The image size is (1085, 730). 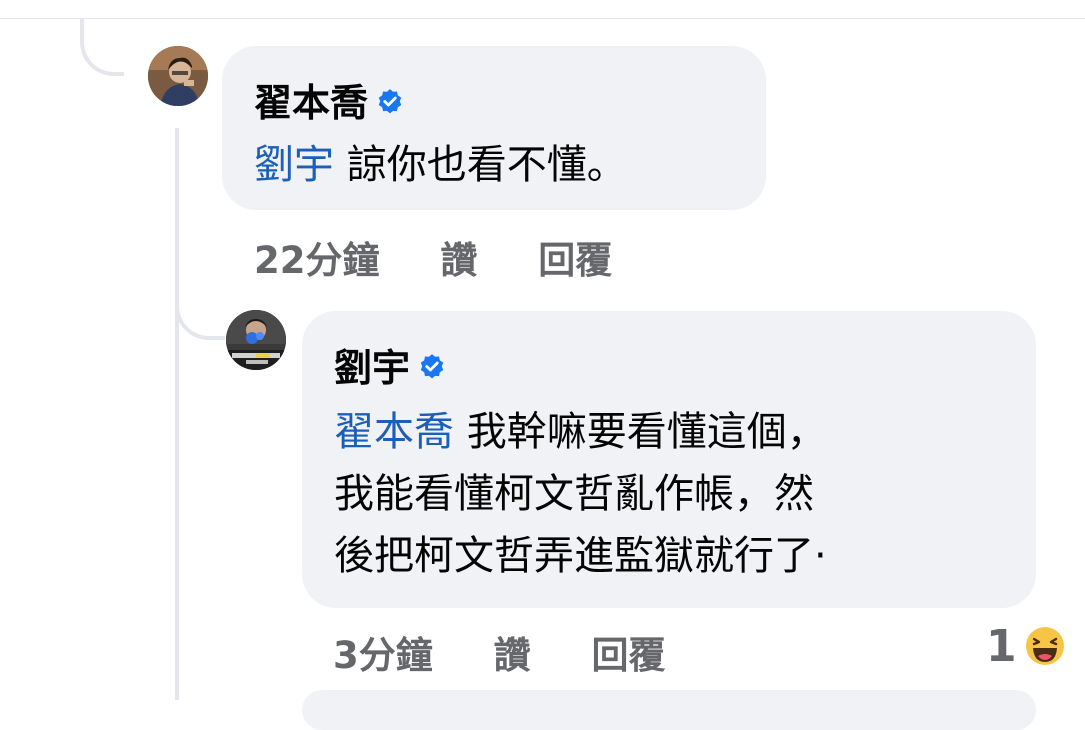 I want to click on reaction-summary: 1, so click(x=1026, y=646).